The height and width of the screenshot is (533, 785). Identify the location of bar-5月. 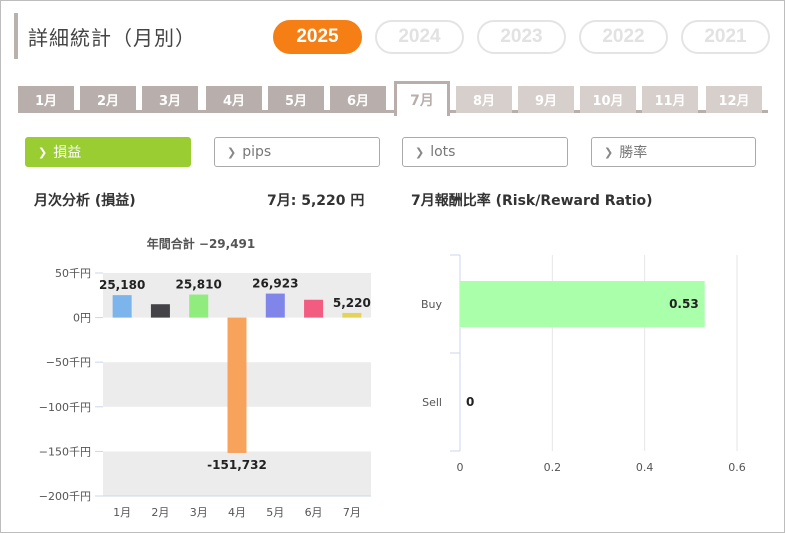
(275, 305).